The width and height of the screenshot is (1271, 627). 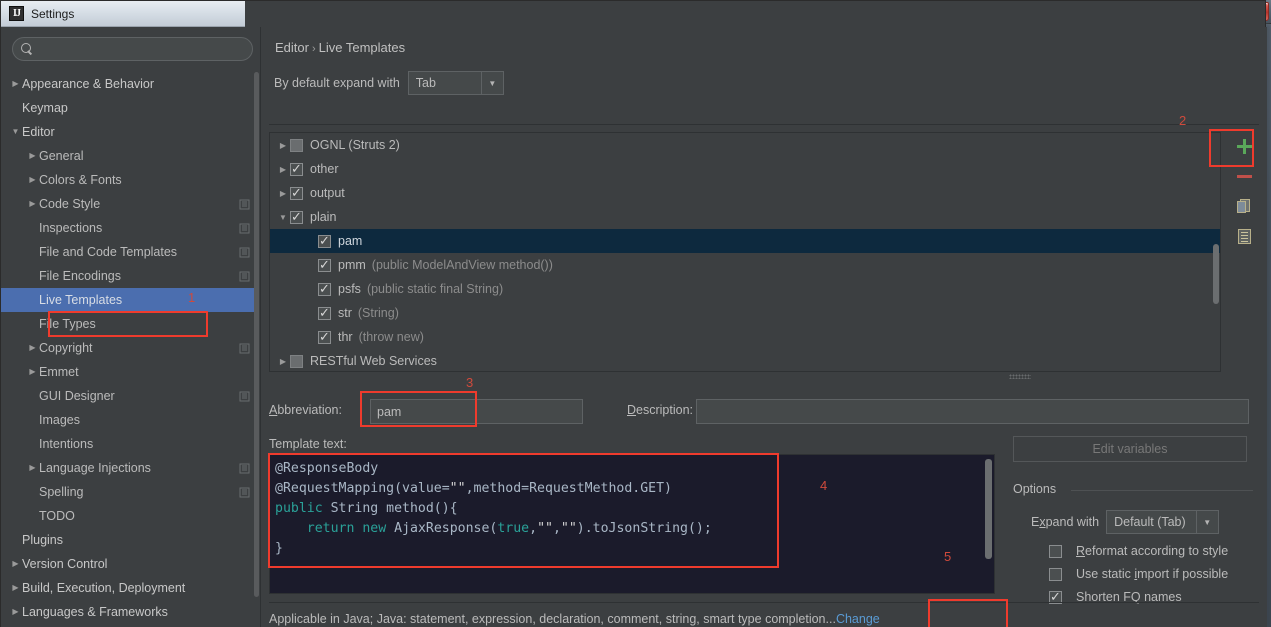 What do you see at coordinates (128, 444) in the screenshot?
I see `sidebar-item-intentions: Intentions` at bounding box center [128, 444].